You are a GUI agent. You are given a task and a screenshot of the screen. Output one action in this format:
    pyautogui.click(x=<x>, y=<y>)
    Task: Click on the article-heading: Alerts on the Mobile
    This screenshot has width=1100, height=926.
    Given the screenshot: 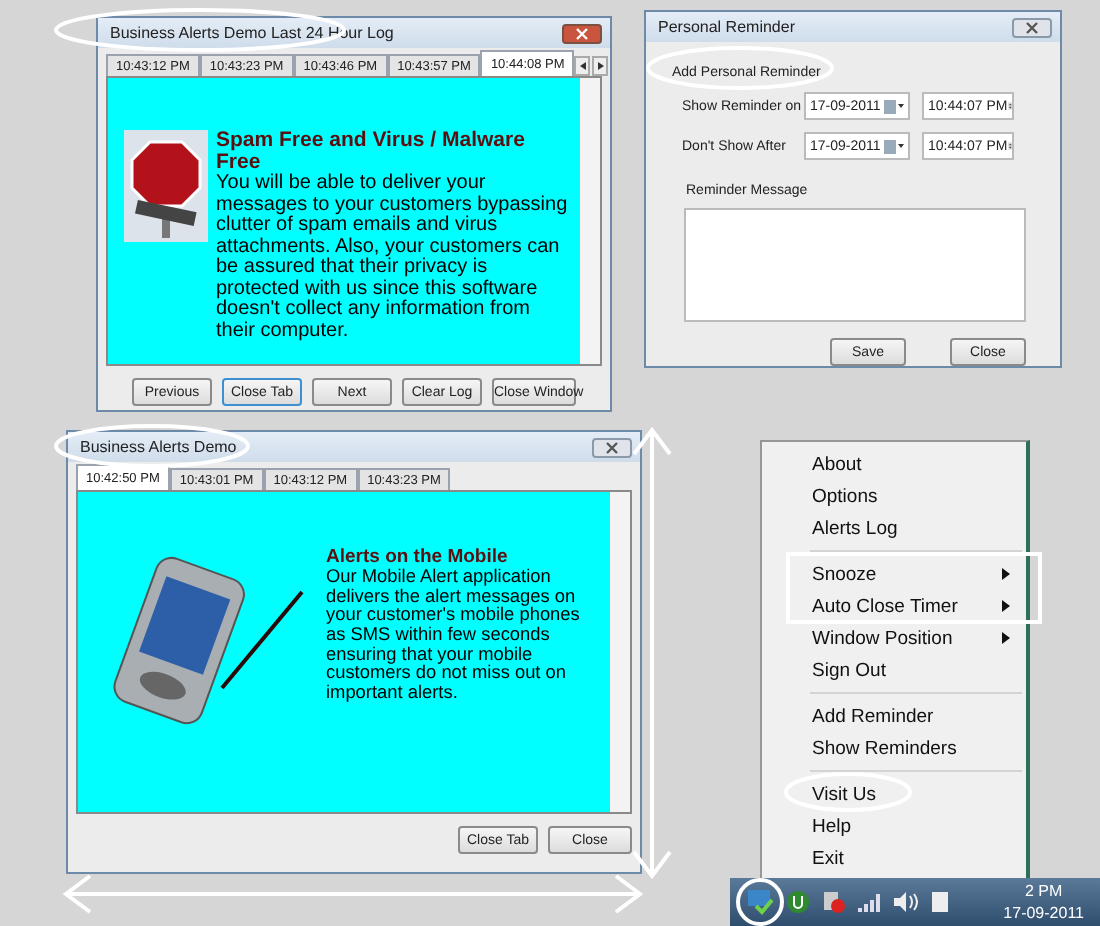 What is the action you would take?
    pyautogui.click(x=418, y=558)
    